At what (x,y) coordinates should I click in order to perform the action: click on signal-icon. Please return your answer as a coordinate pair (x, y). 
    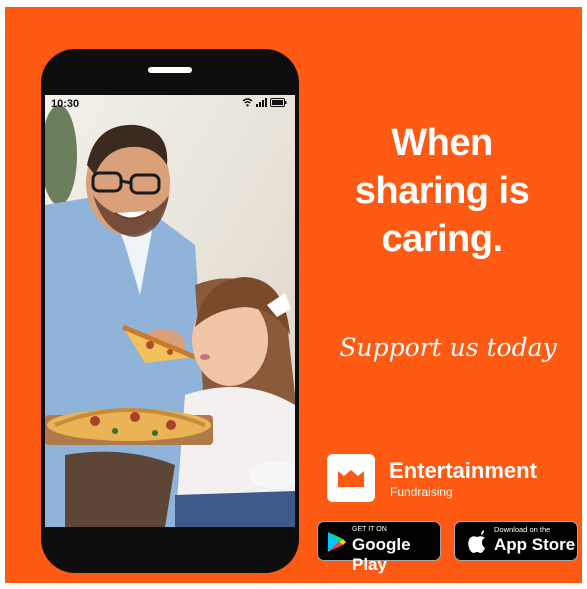
    Looking at the image, I should click on (261, 102).